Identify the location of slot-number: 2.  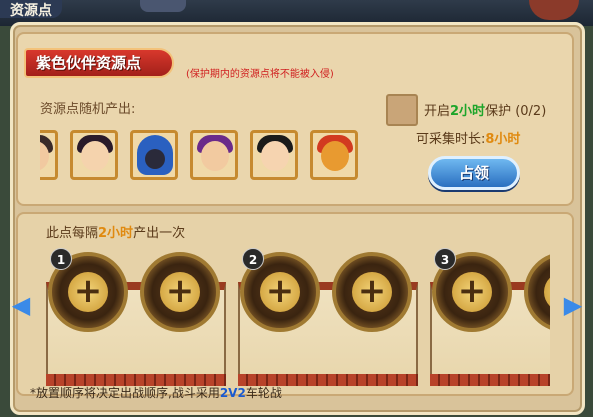
(253, 259).